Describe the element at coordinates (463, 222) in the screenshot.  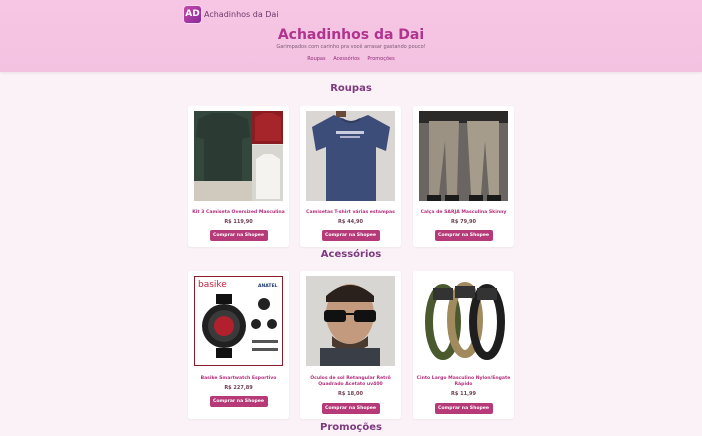
I see `product-price: R$ 79,90` at that location.